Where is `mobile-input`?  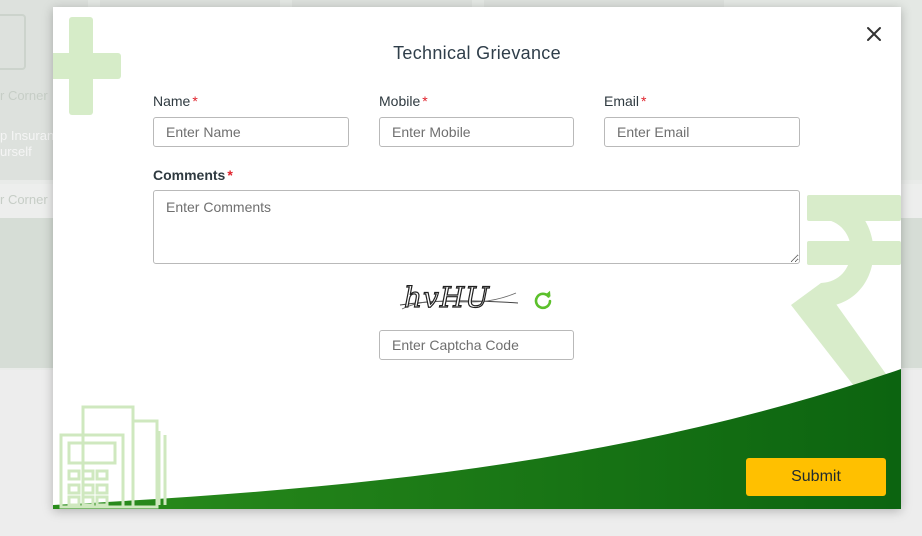 mobile-input is located at coordinates (476, 132).